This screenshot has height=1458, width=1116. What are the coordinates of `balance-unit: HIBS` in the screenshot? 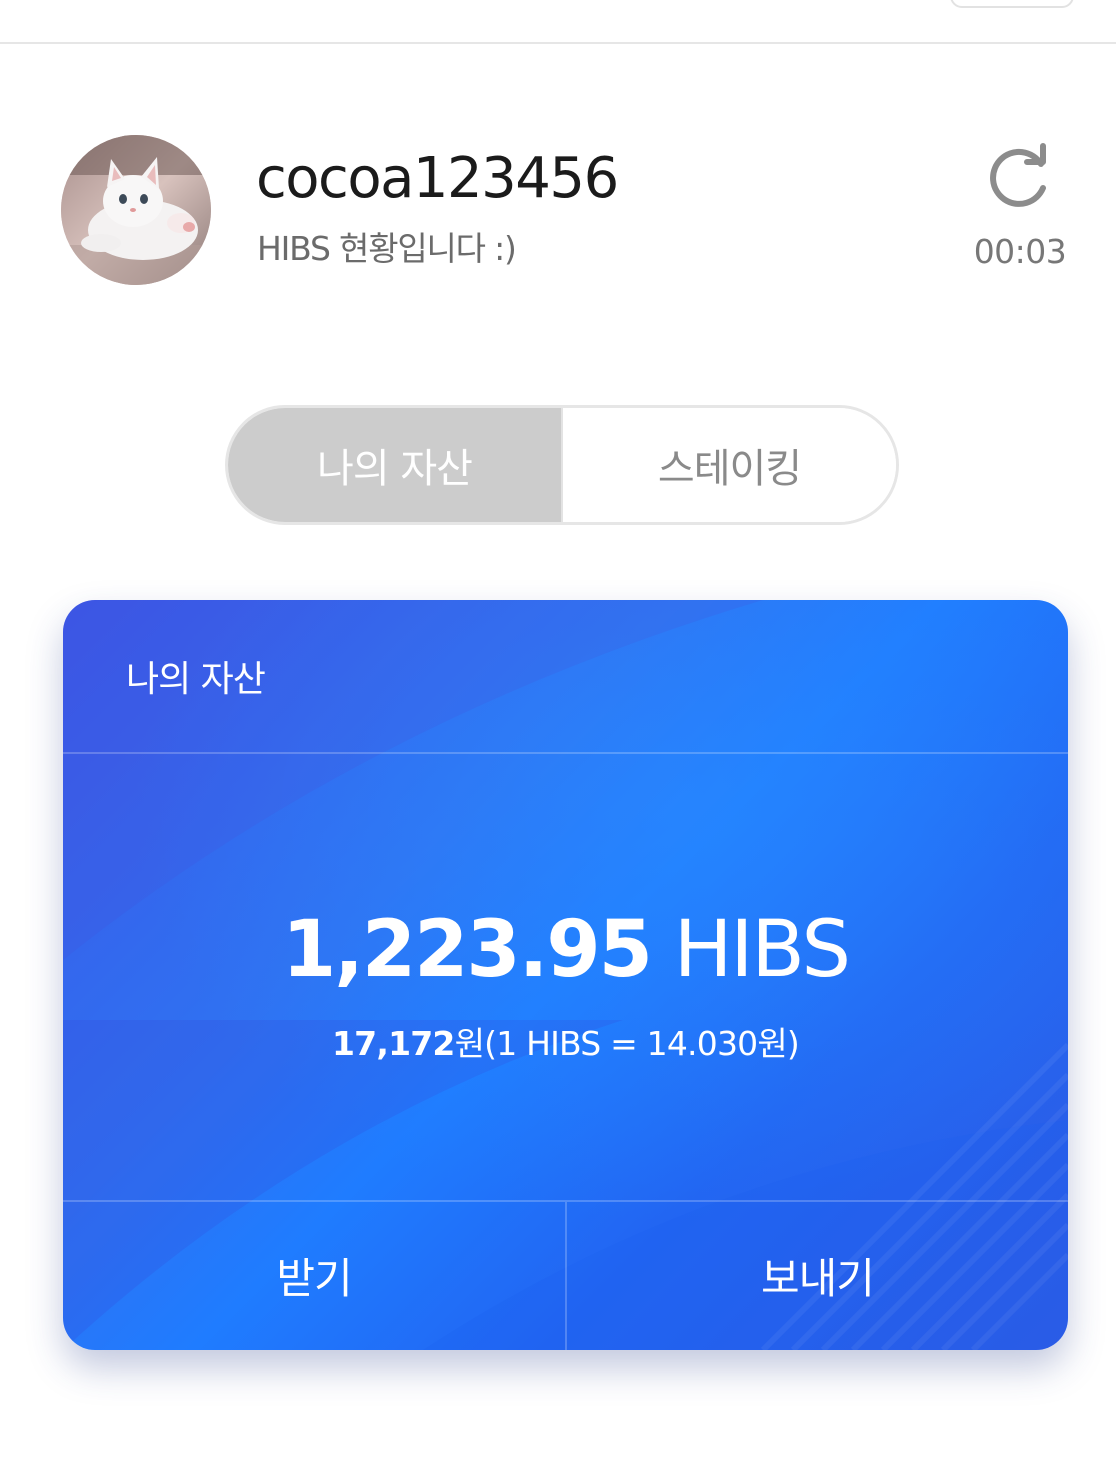 It's located at (762, 950).